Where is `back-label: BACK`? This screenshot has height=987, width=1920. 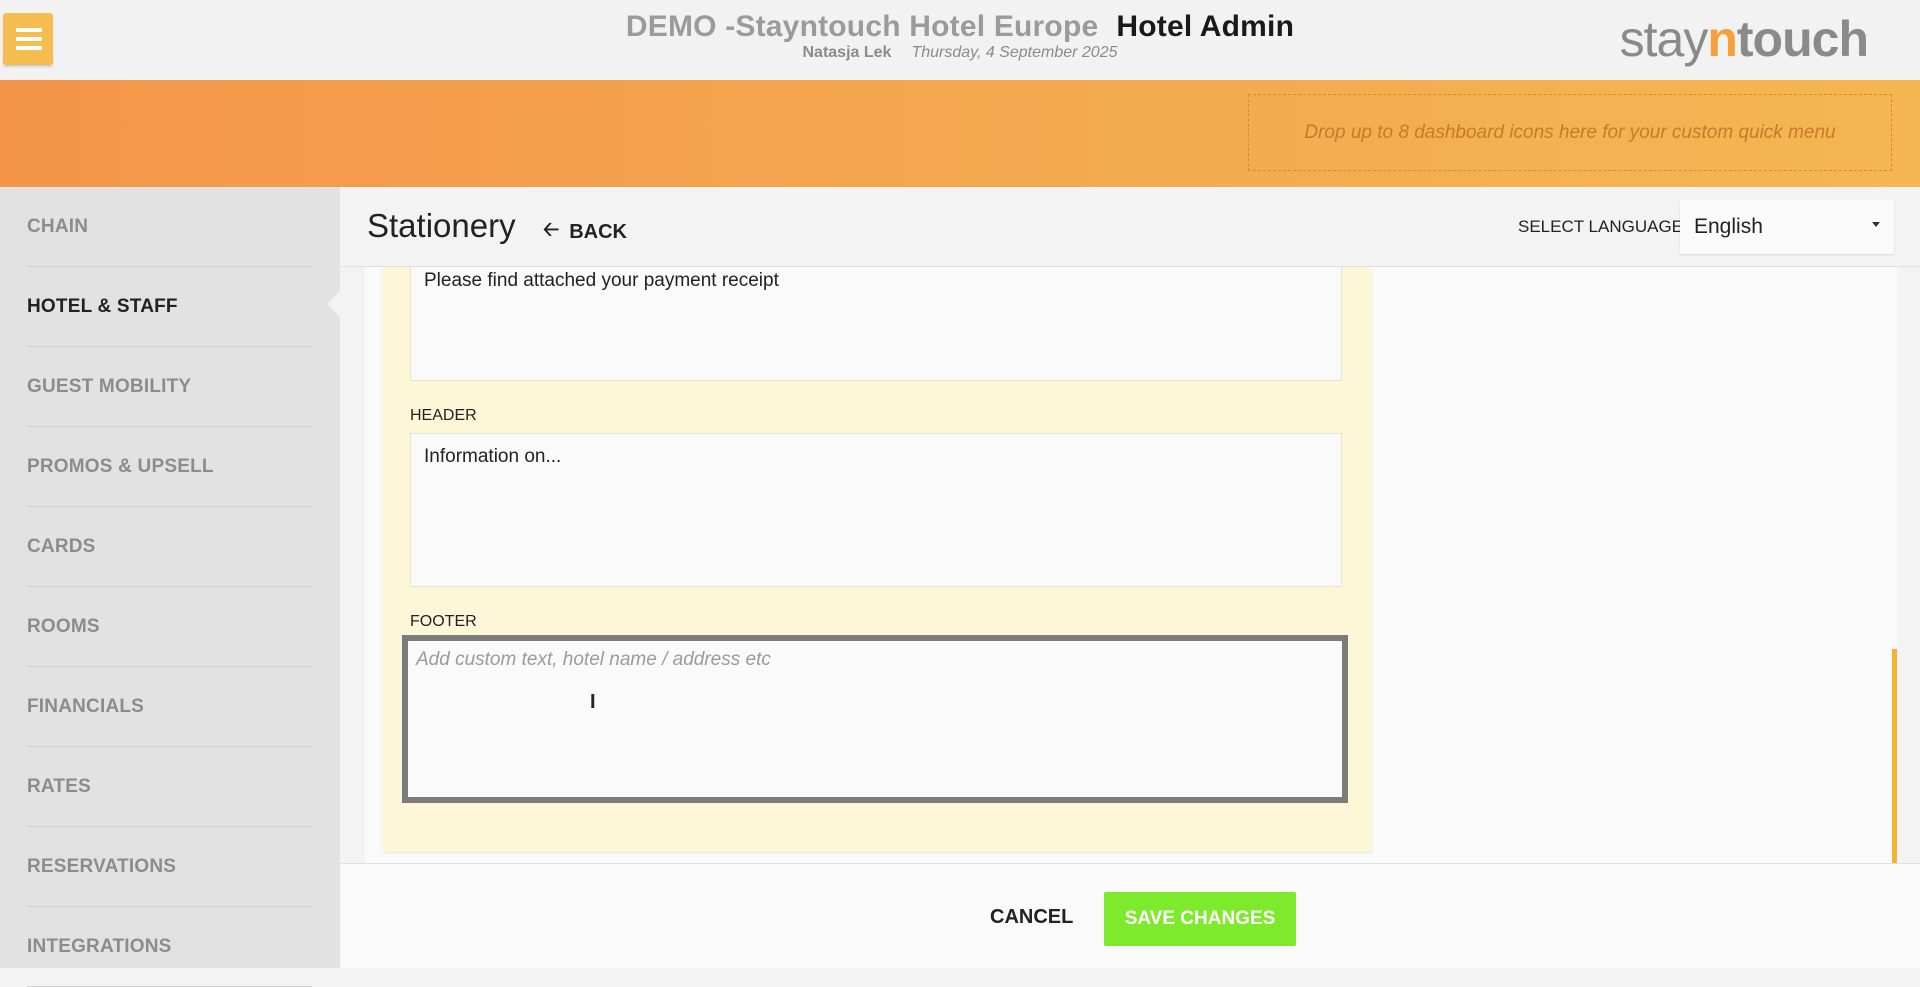
back-label: BACK is located at coordinates (598, 231).